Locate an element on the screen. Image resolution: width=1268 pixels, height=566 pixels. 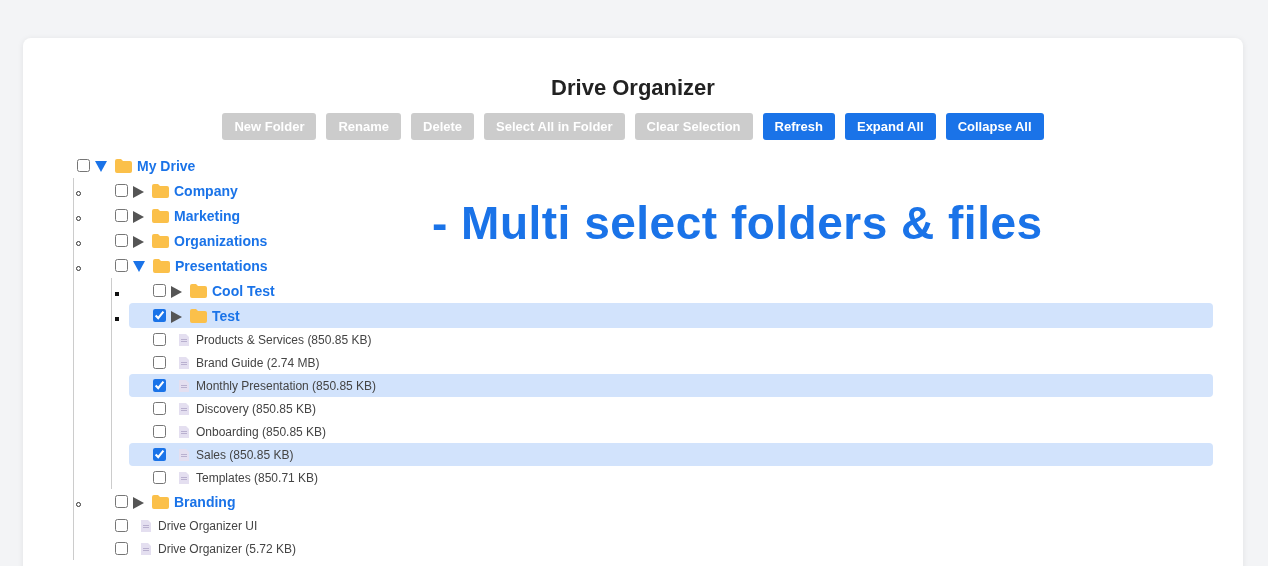
toolbar-button: Expand All is located at coordinates (890, 126).